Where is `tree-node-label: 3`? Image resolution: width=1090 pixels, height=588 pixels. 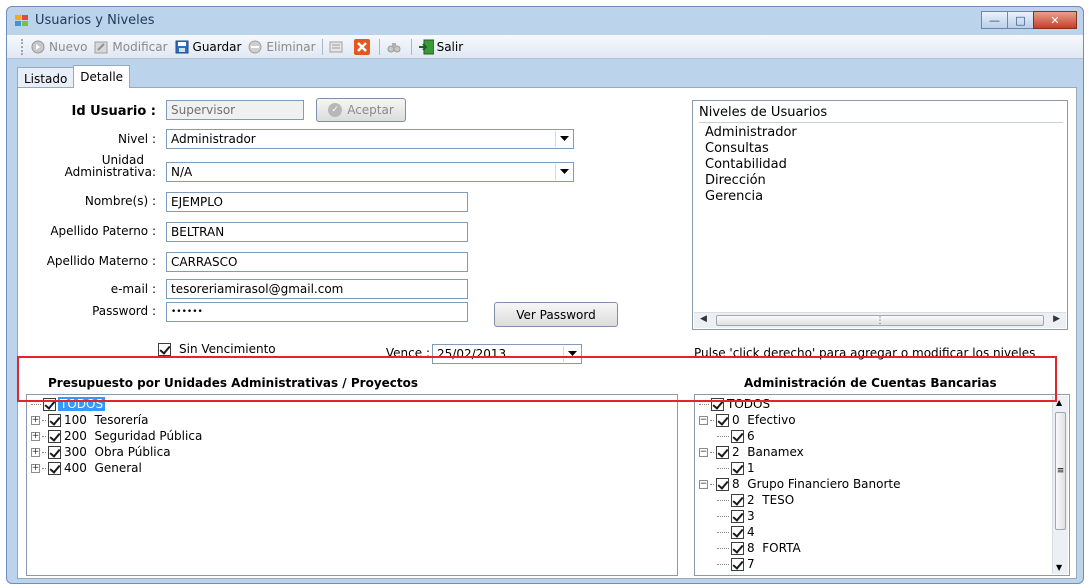
tree-node-label: 3 is located at coordinates (751, 516).